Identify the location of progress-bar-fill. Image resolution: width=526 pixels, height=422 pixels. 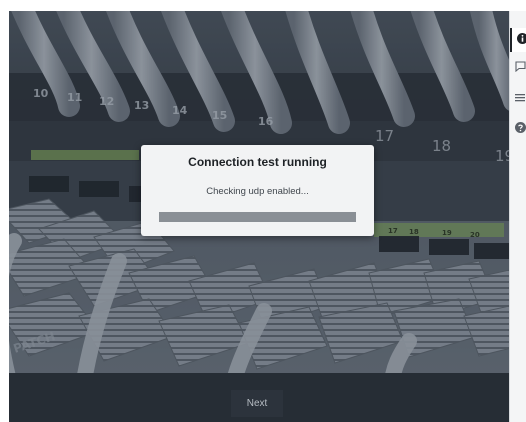
(257, 217).